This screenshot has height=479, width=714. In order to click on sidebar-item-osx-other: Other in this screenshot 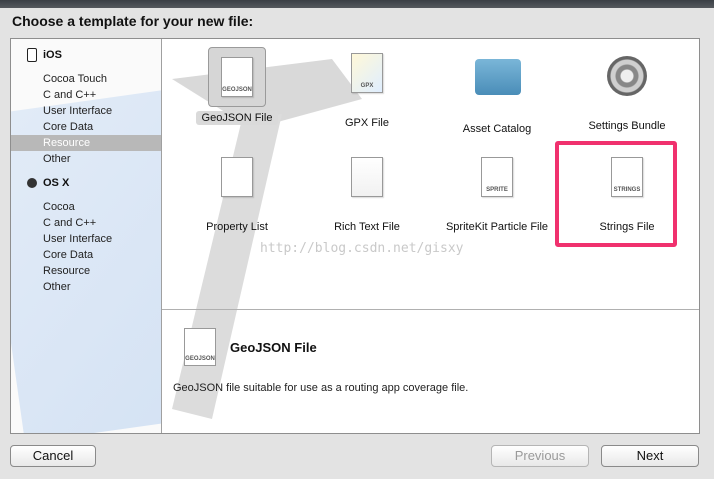, I will do `click(86, 287)`.